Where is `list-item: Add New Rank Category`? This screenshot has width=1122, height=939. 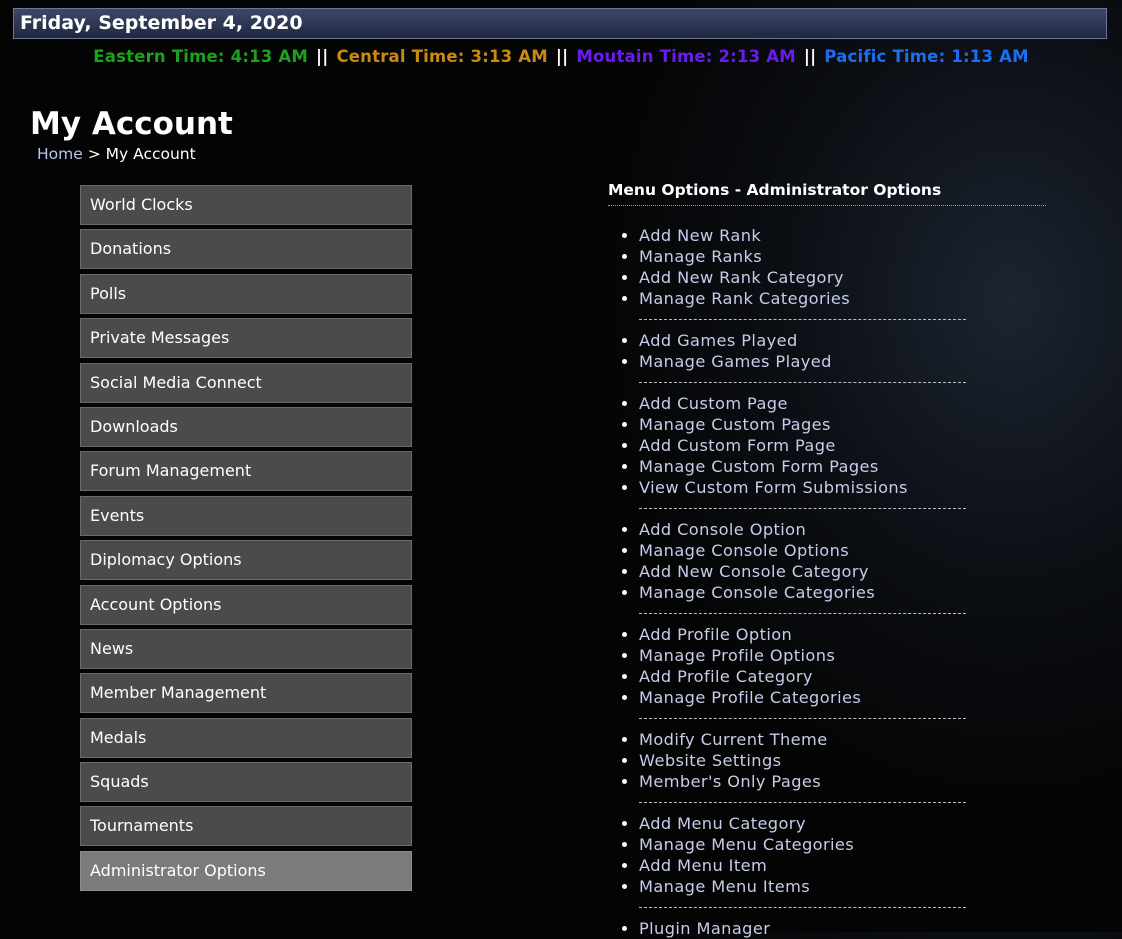
list-item: Add New Rank Category is located at coordinates (842, 277).